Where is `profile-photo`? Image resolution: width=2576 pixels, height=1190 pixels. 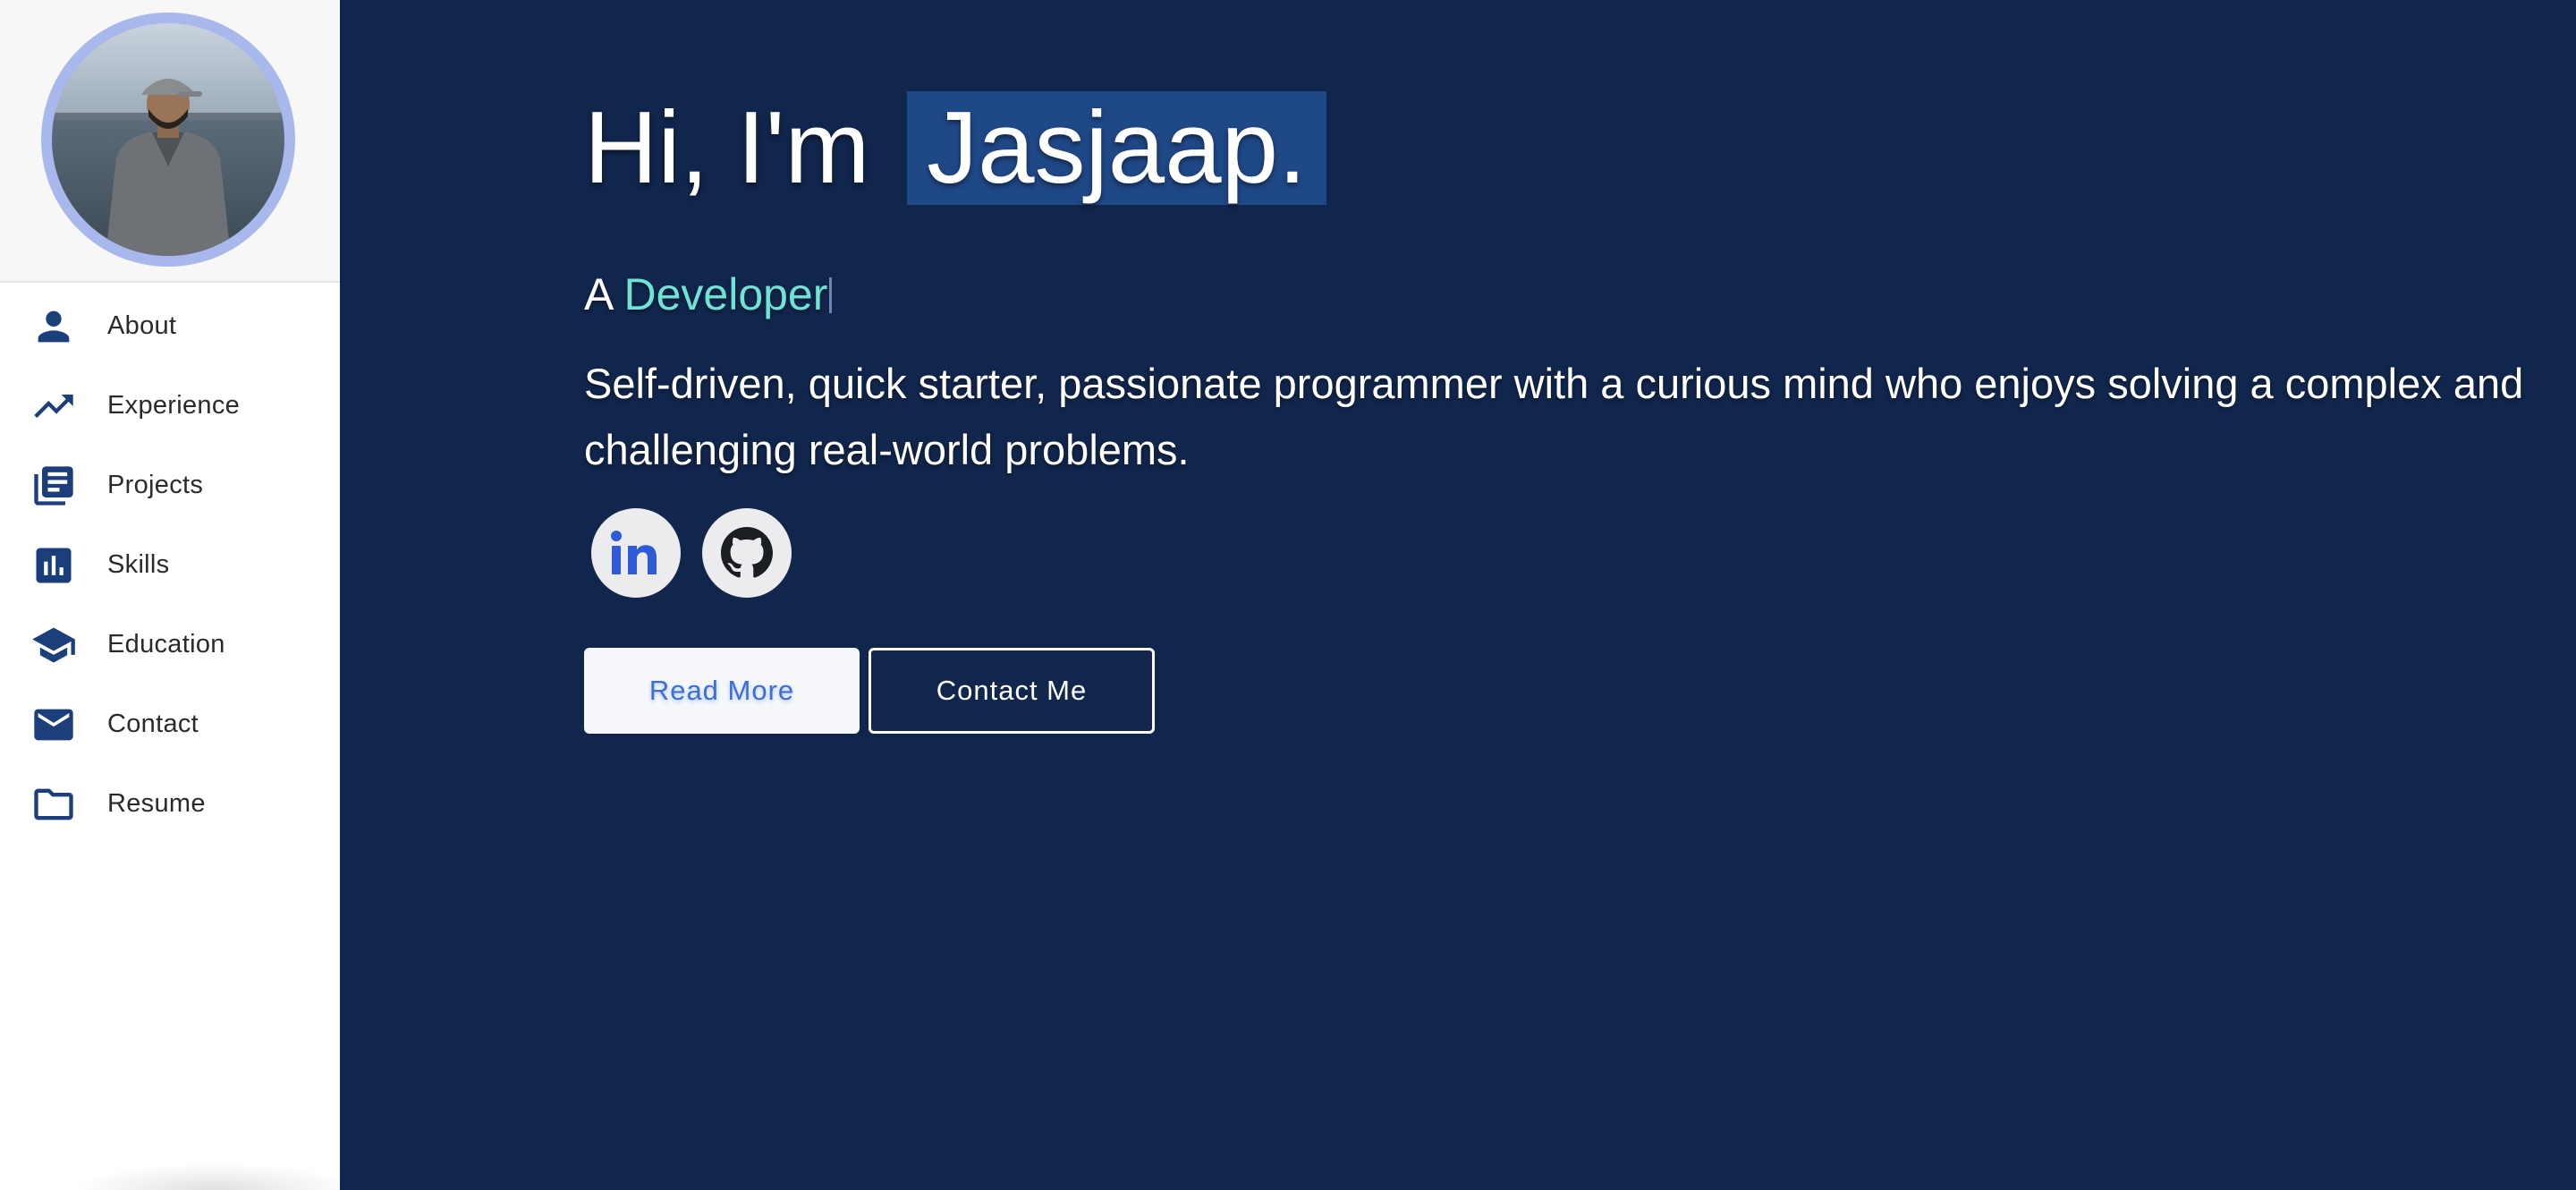
profile-photo is located at coordinates (168, 139).